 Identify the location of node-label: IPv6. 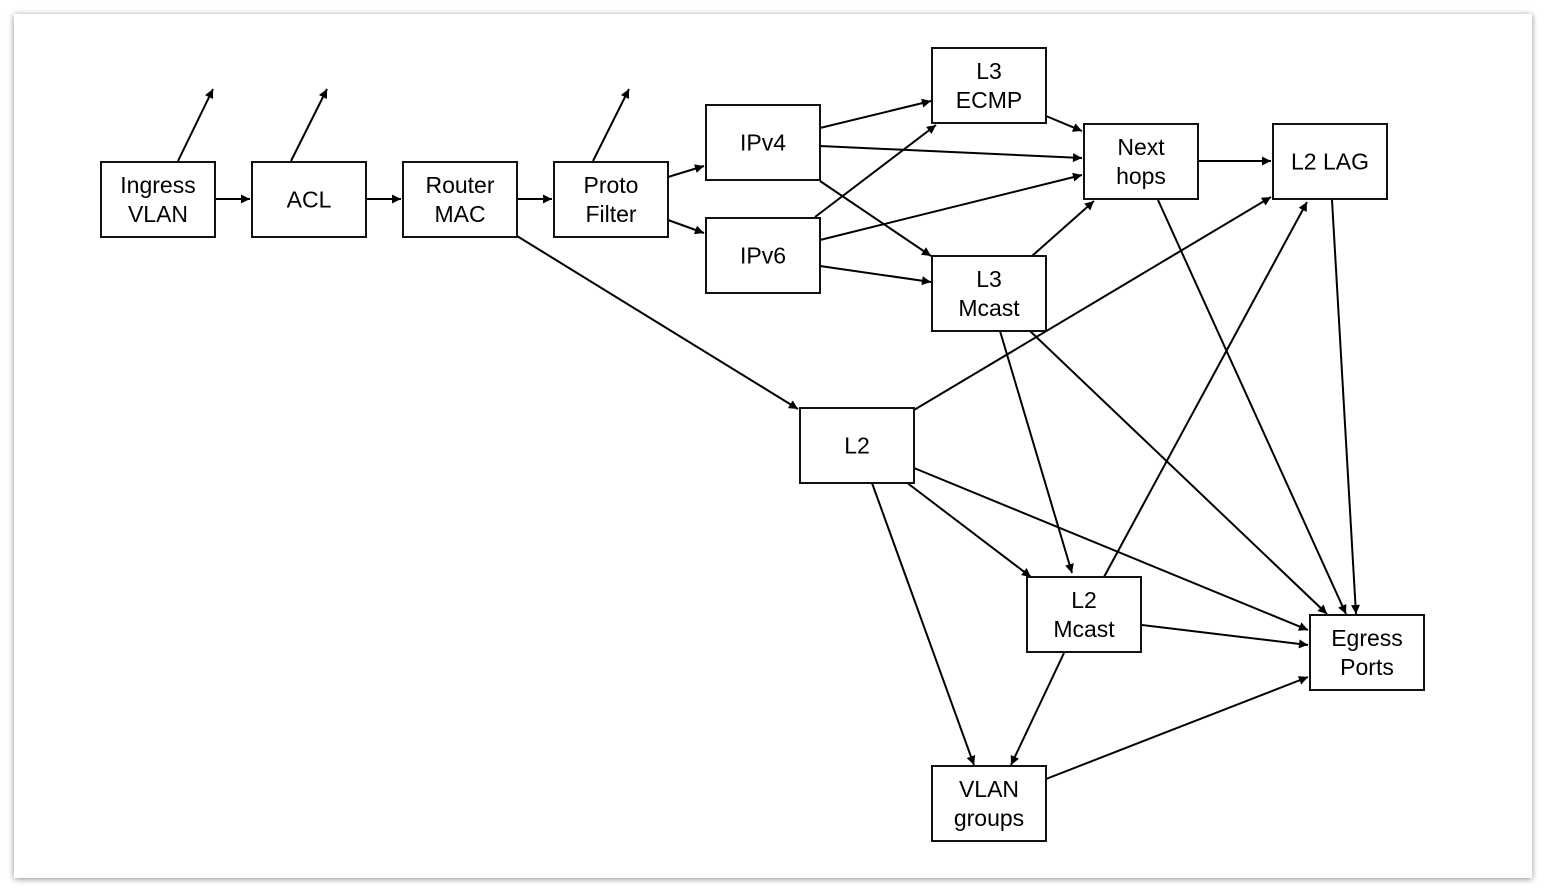
(763, 256).